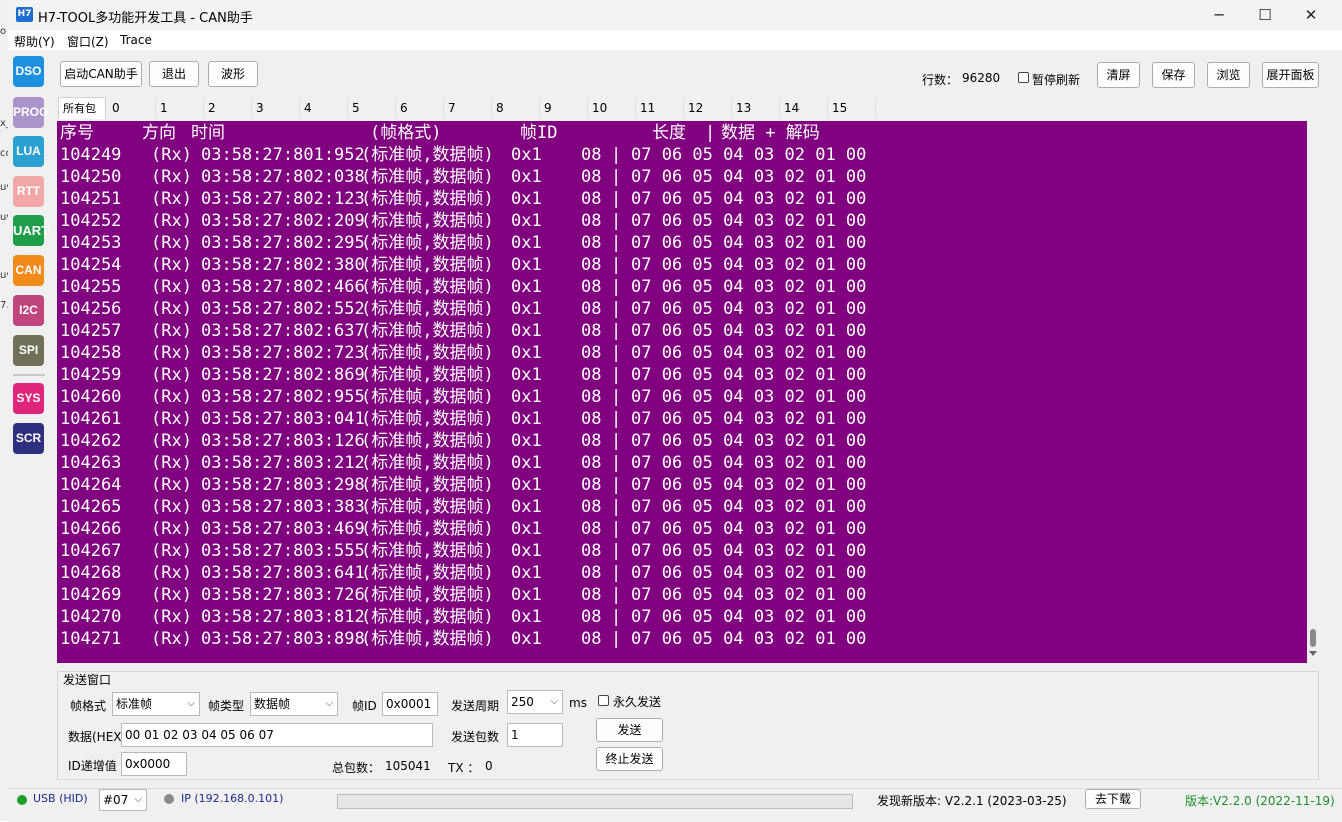 This screenshot has width=1342, height=822. I want to click on menu-window: 窗口(Z), so click(88, 41).